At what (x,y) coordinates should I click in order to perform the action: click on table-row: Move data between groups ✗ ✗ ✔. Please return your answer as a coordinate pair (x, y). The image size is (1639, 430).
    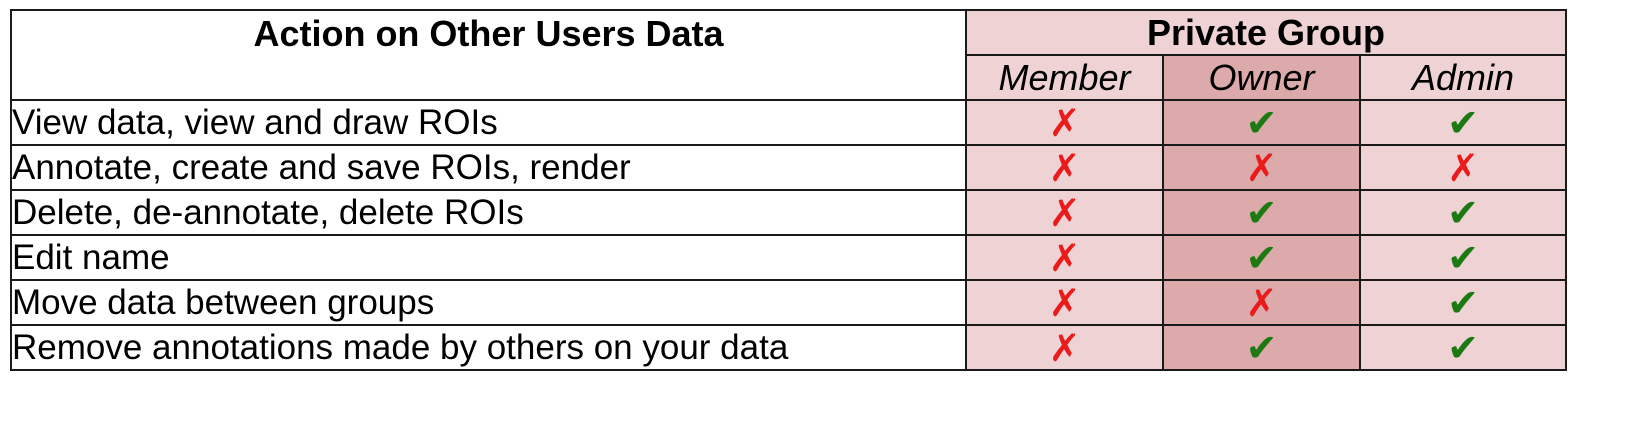
    Looking at the image, I should click on (789, 302).